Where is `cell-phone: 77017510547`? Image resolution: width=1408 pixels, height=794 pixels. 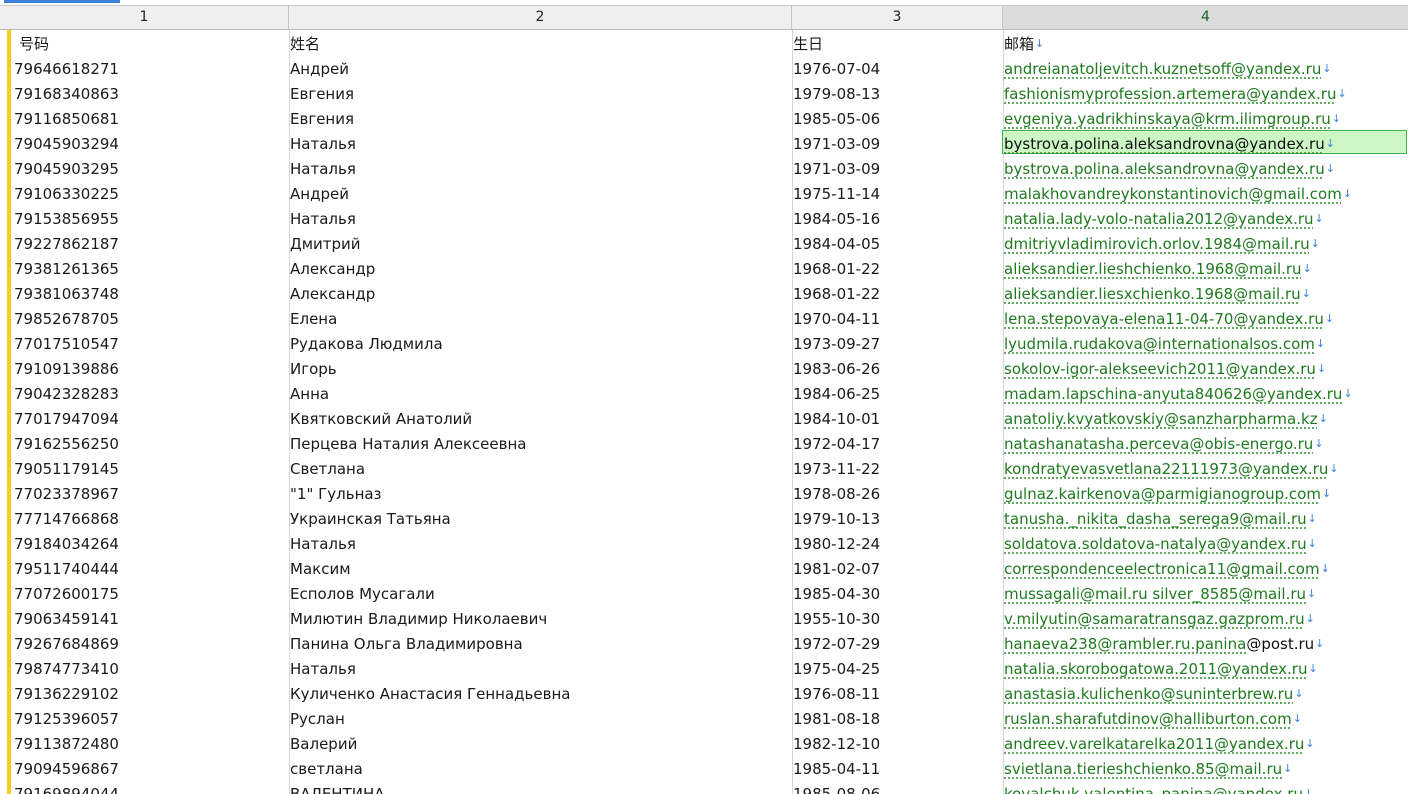
cell-phone: 77017510547 is located at coordinates (150, 344).